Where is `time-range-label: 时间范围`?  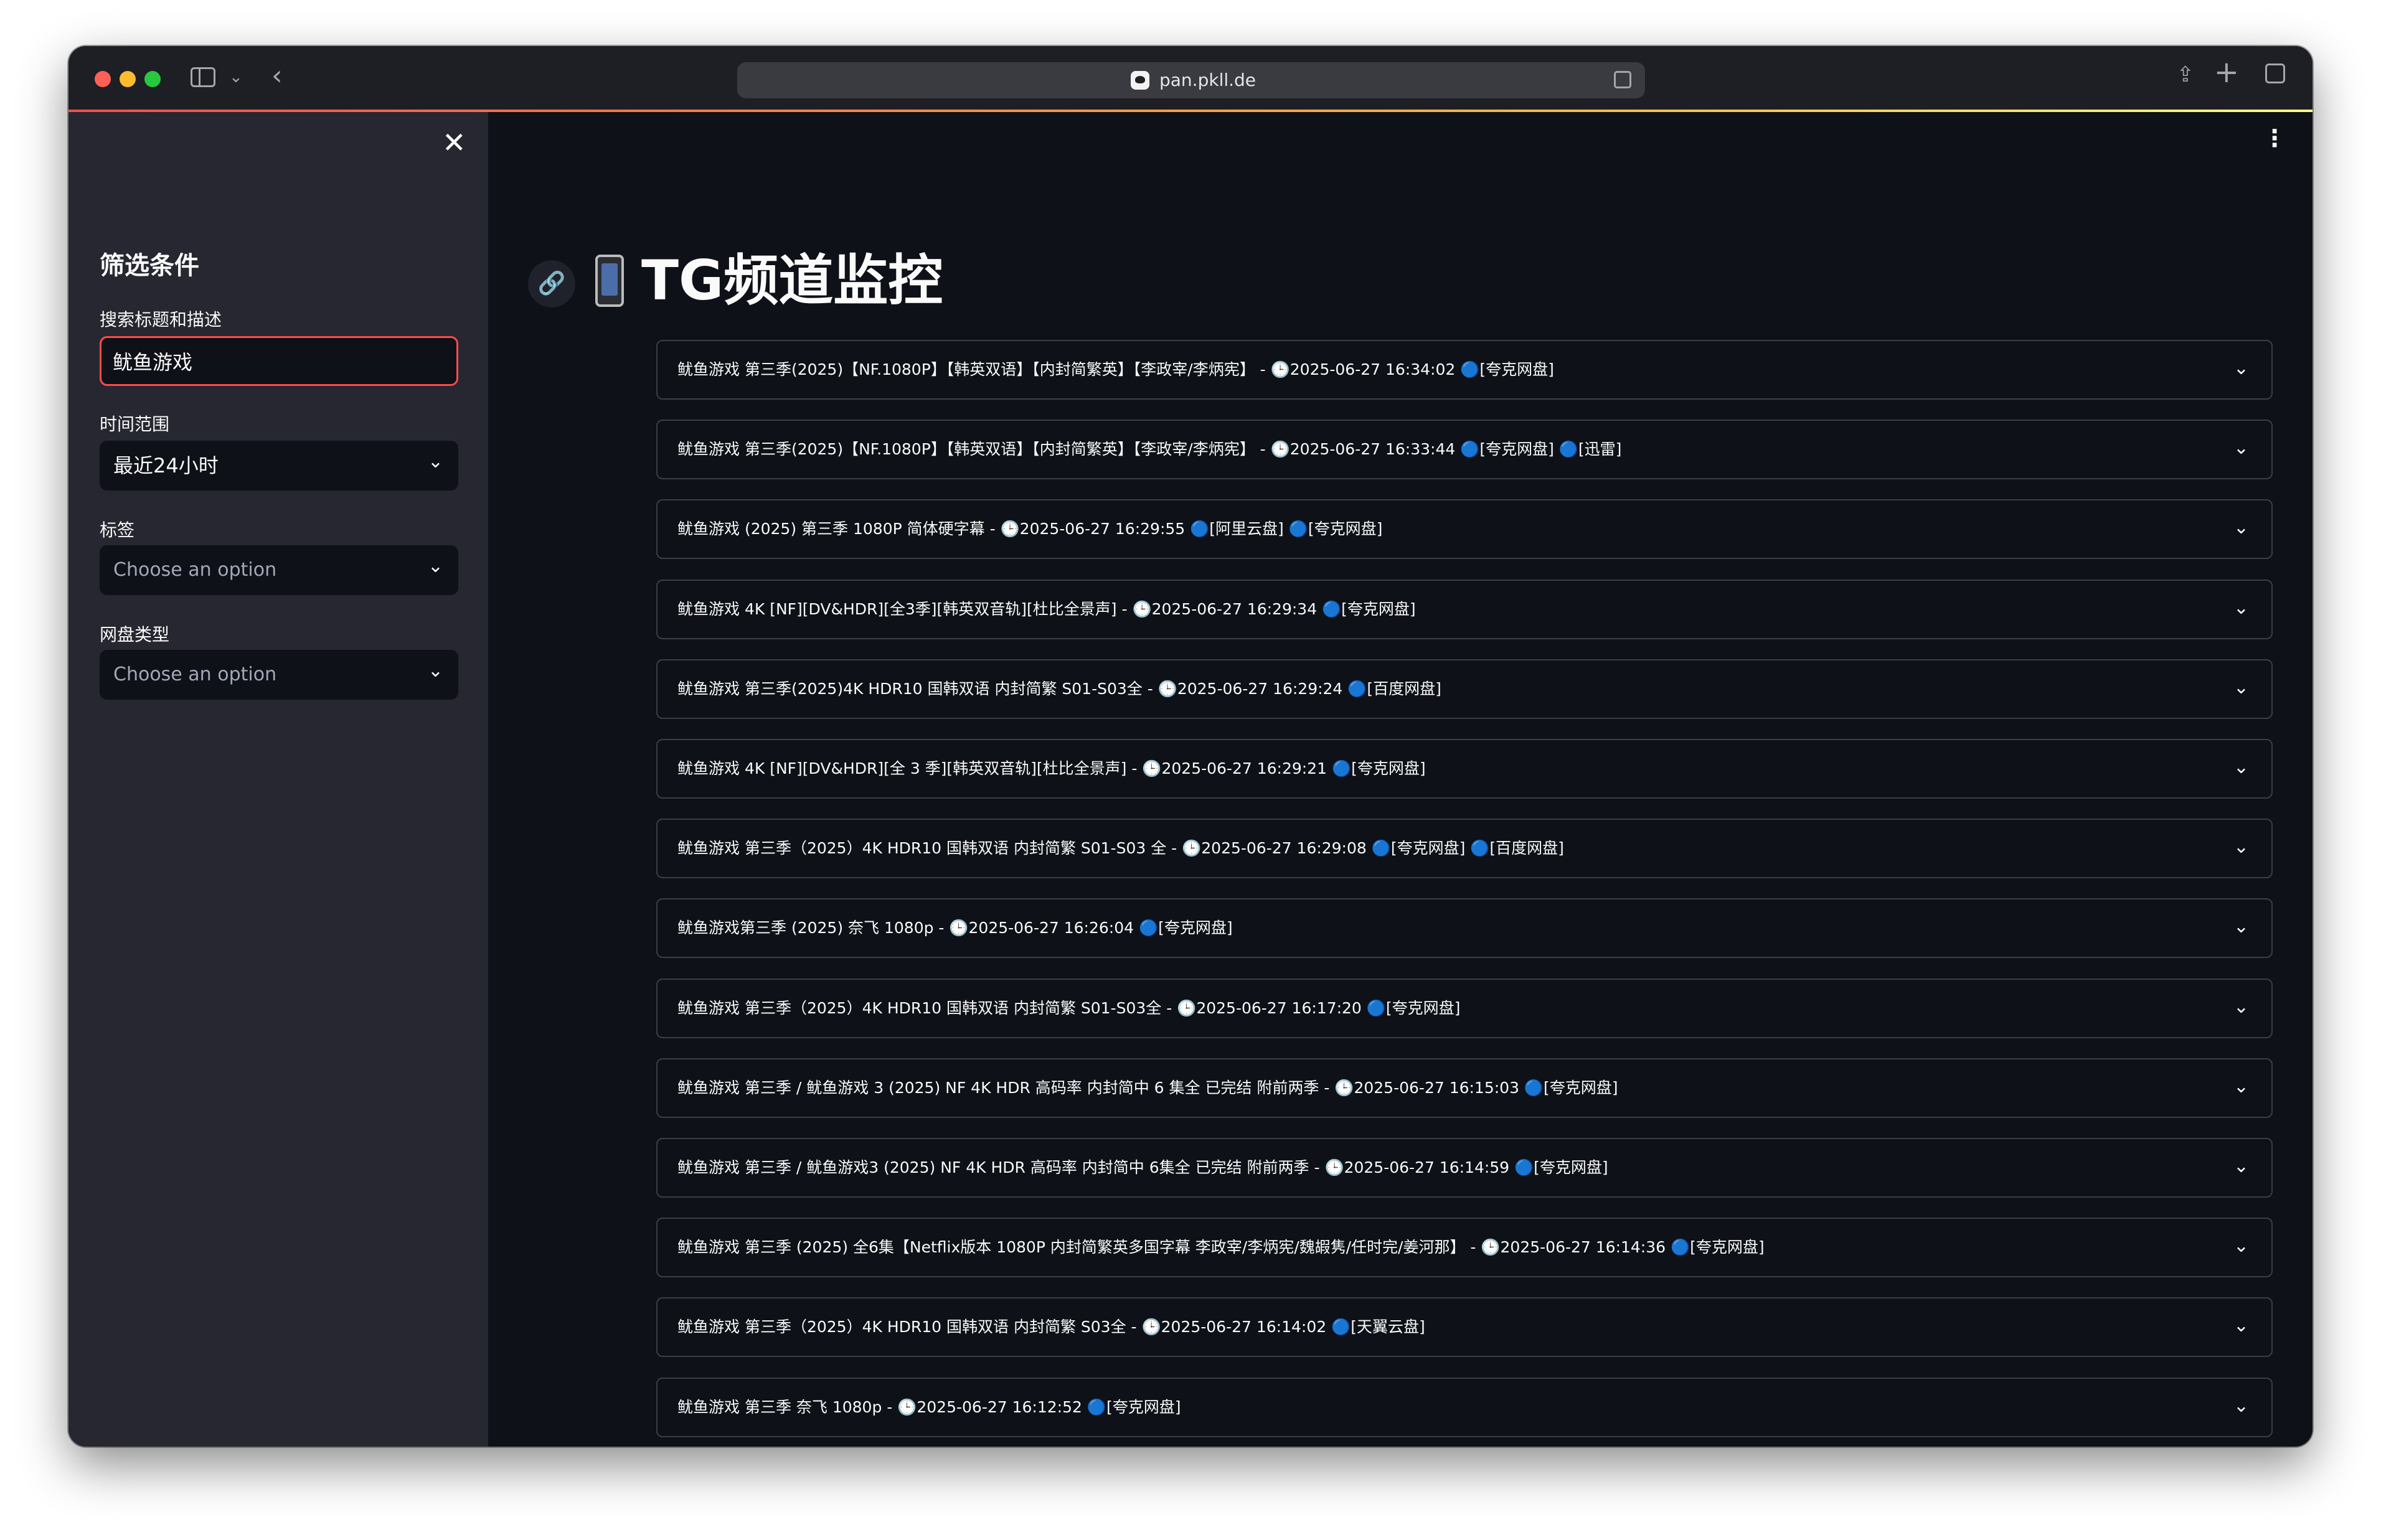
time-range-label: 时间范围 is located at coordinates (135, 424).